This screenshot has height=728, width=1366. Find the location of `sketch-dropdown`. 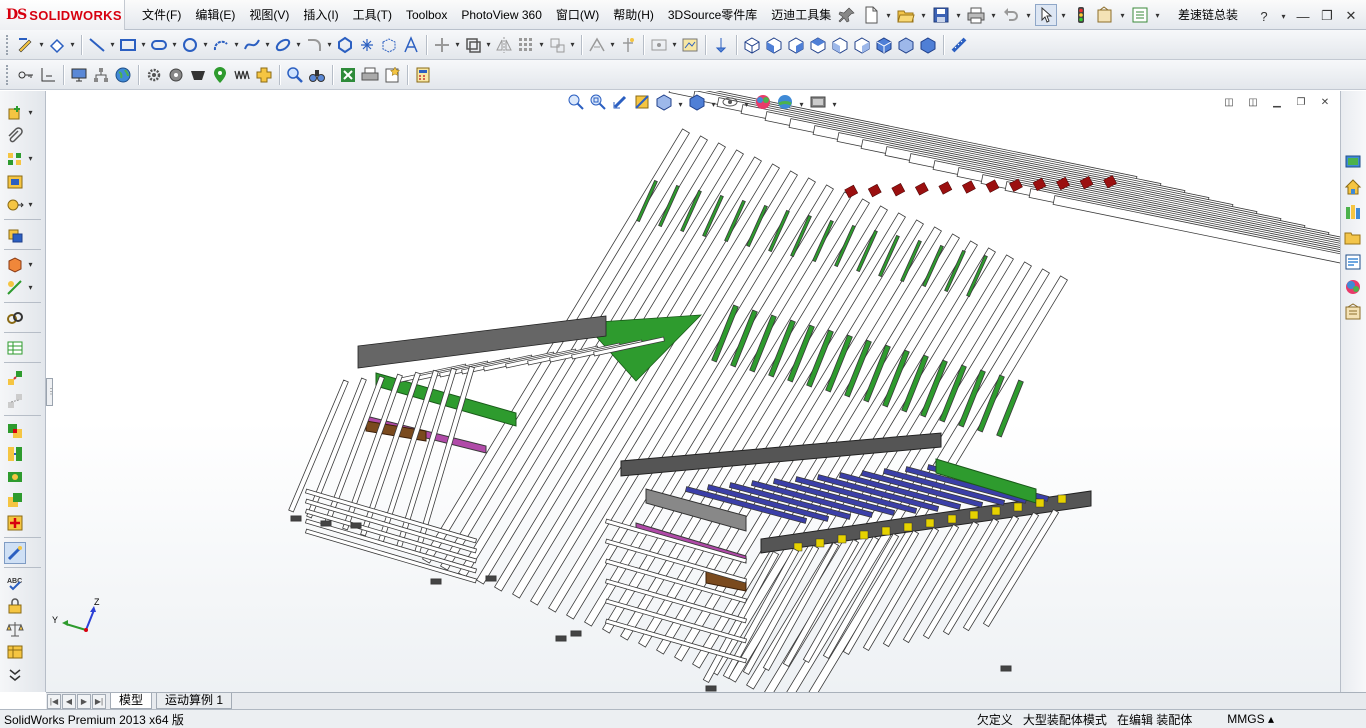

sketch-dropdown is located at coordinates (41, 45).